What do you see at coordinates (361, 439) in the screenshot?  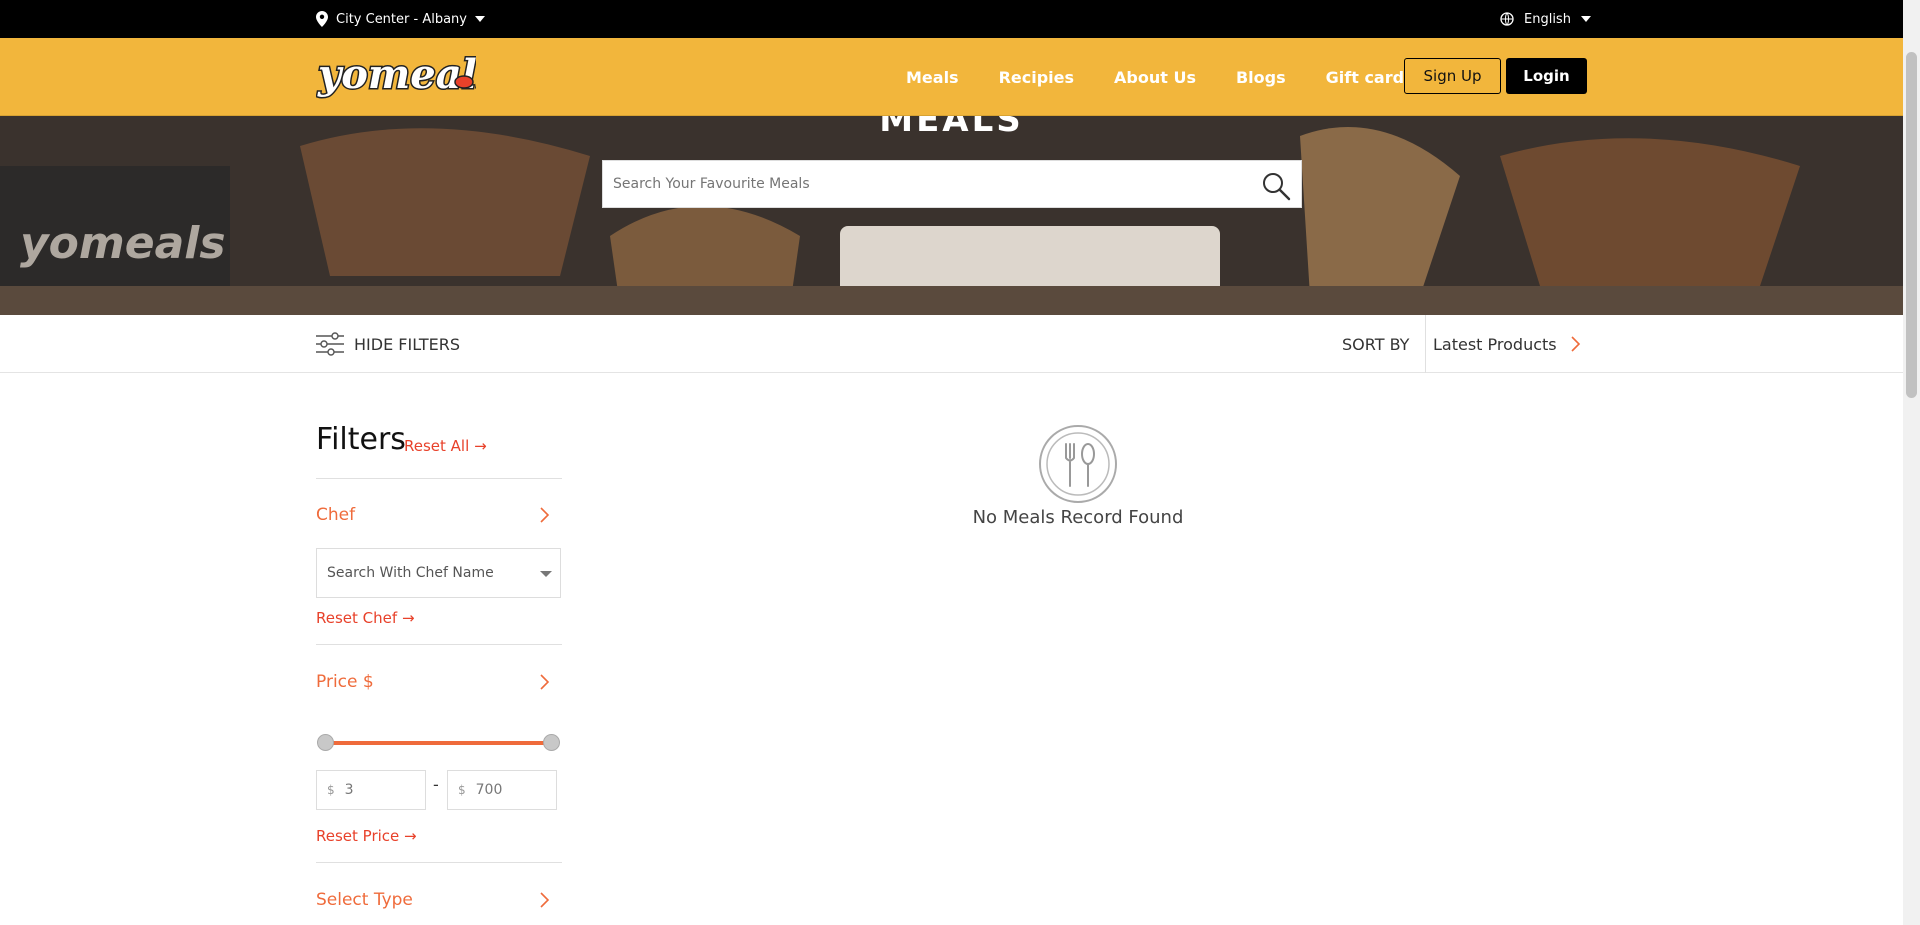 I see `filters-heading: Filters` at bounding box center [361, 439].